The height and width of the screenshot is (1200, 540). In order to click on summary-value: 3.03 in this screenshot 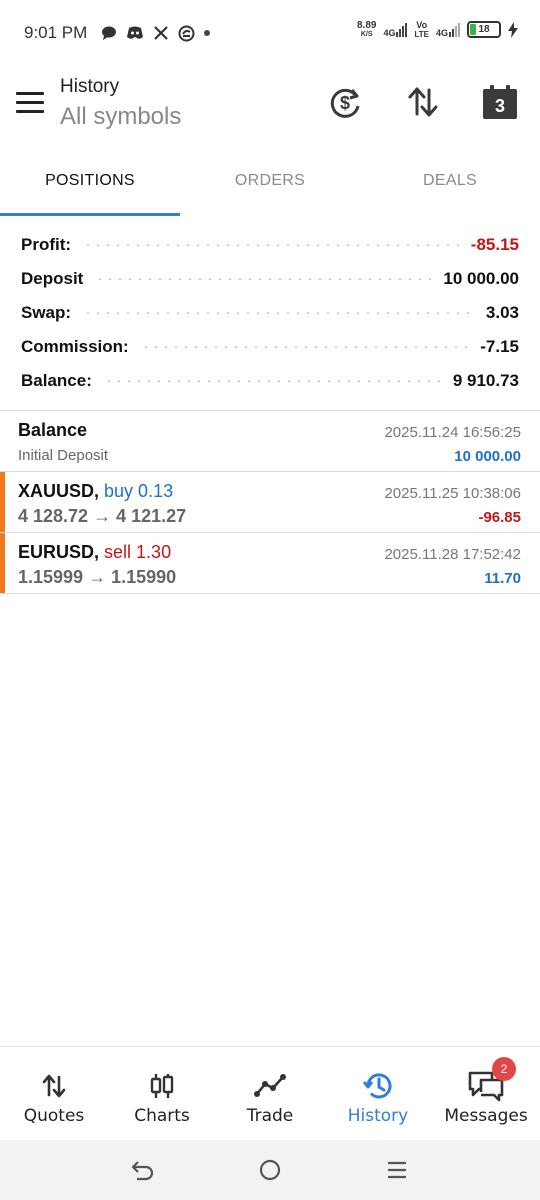, I will do `click(502, 312)`.